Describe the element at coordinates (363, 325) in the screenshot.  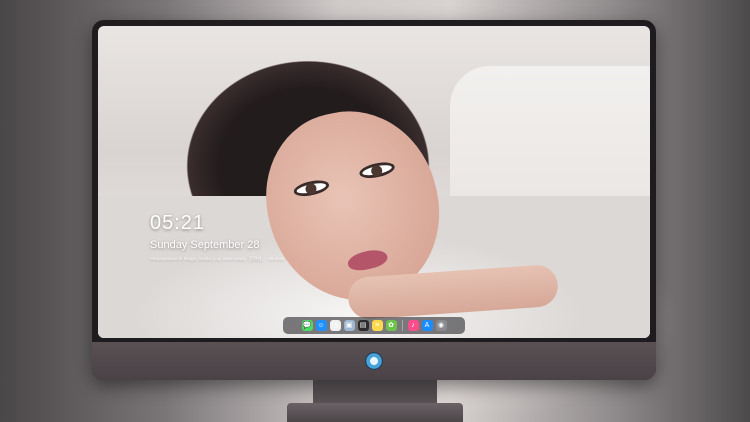
I see `clapperboard-icon: ▤` at that location.